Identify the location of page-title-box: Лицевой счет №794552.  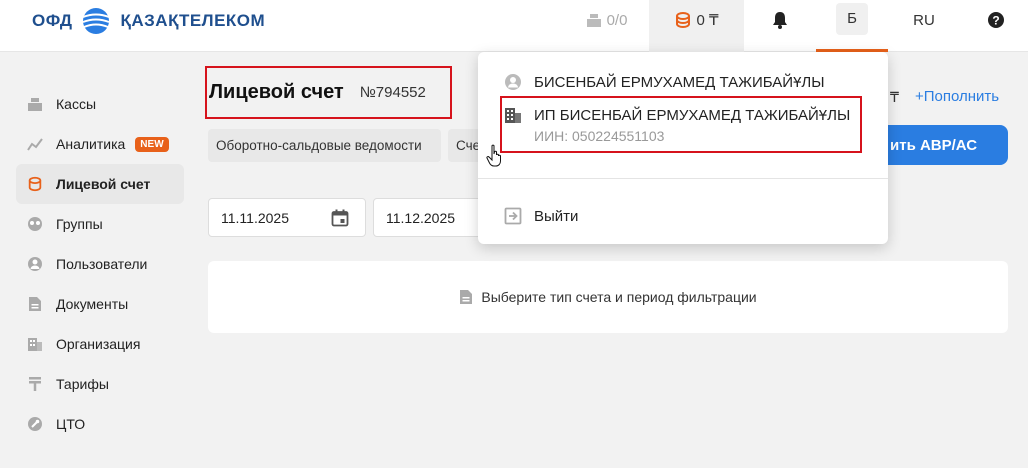
(328, 92).